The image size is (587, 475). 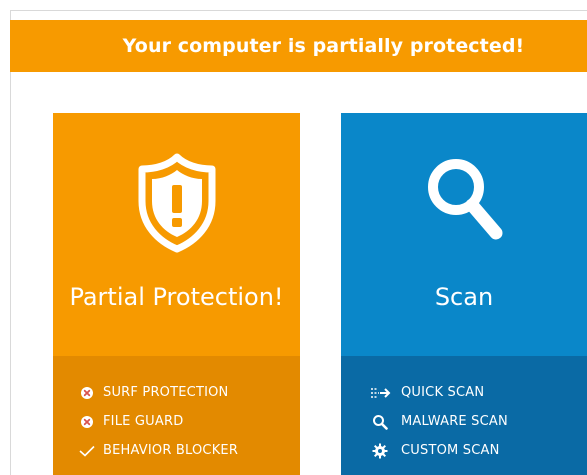 What do you see at coordinates (166, 392) in the screenshot?
I see `surf-protection-label: SURF PROTECTION` at bounding box center [166, 392].